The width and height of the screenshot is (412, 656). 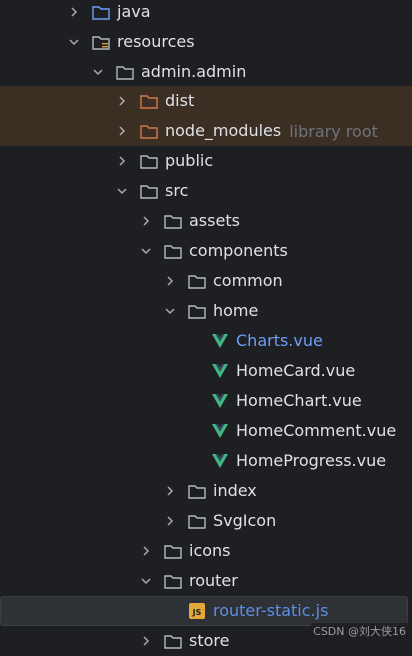 I want to click on tree-item-assets: assets, so click(x=206, y=221).